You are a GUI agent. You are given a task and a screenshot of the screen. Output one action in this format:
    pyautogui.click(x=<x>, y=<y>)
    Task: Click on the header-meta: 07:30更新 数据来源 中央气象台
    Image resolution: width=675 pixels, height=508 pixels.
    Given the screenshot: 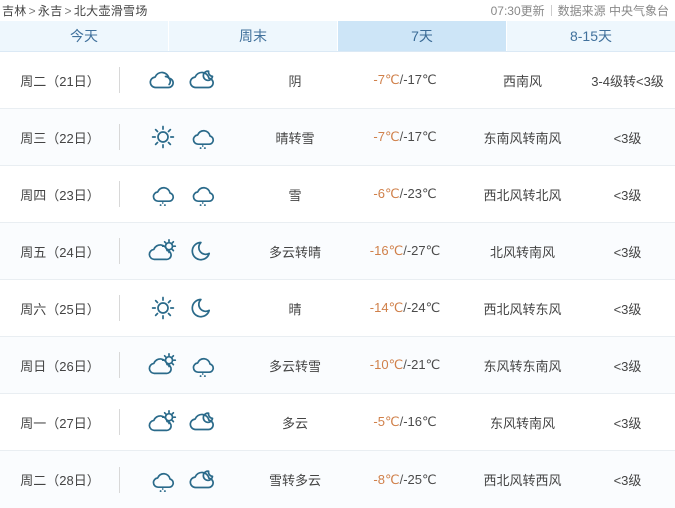 What is the action you would take?
    pyautogui.click(x=580, y=11)
    